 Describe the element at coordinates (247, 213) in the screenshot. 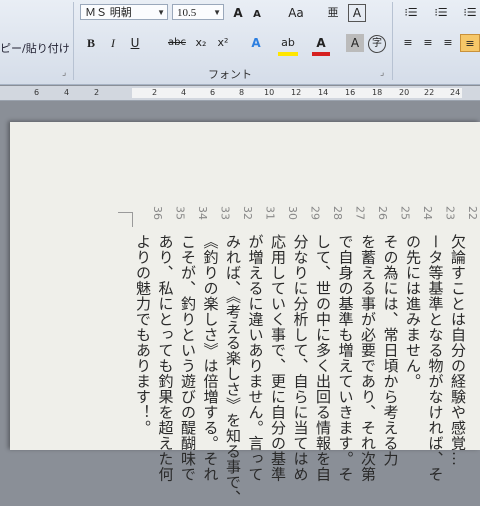

I see `line-number: 32` at that location.